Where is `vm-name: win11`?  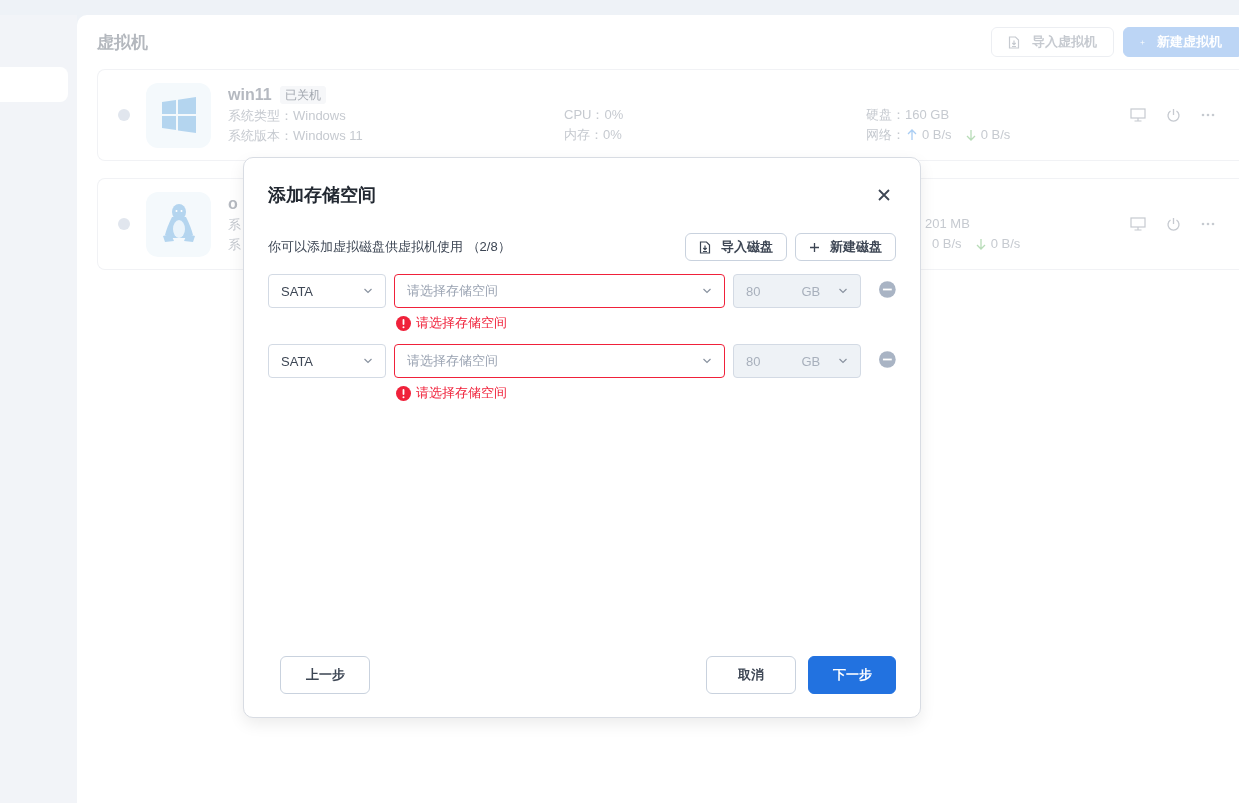
vm-name: win11 is located at coordinates (250, 95).